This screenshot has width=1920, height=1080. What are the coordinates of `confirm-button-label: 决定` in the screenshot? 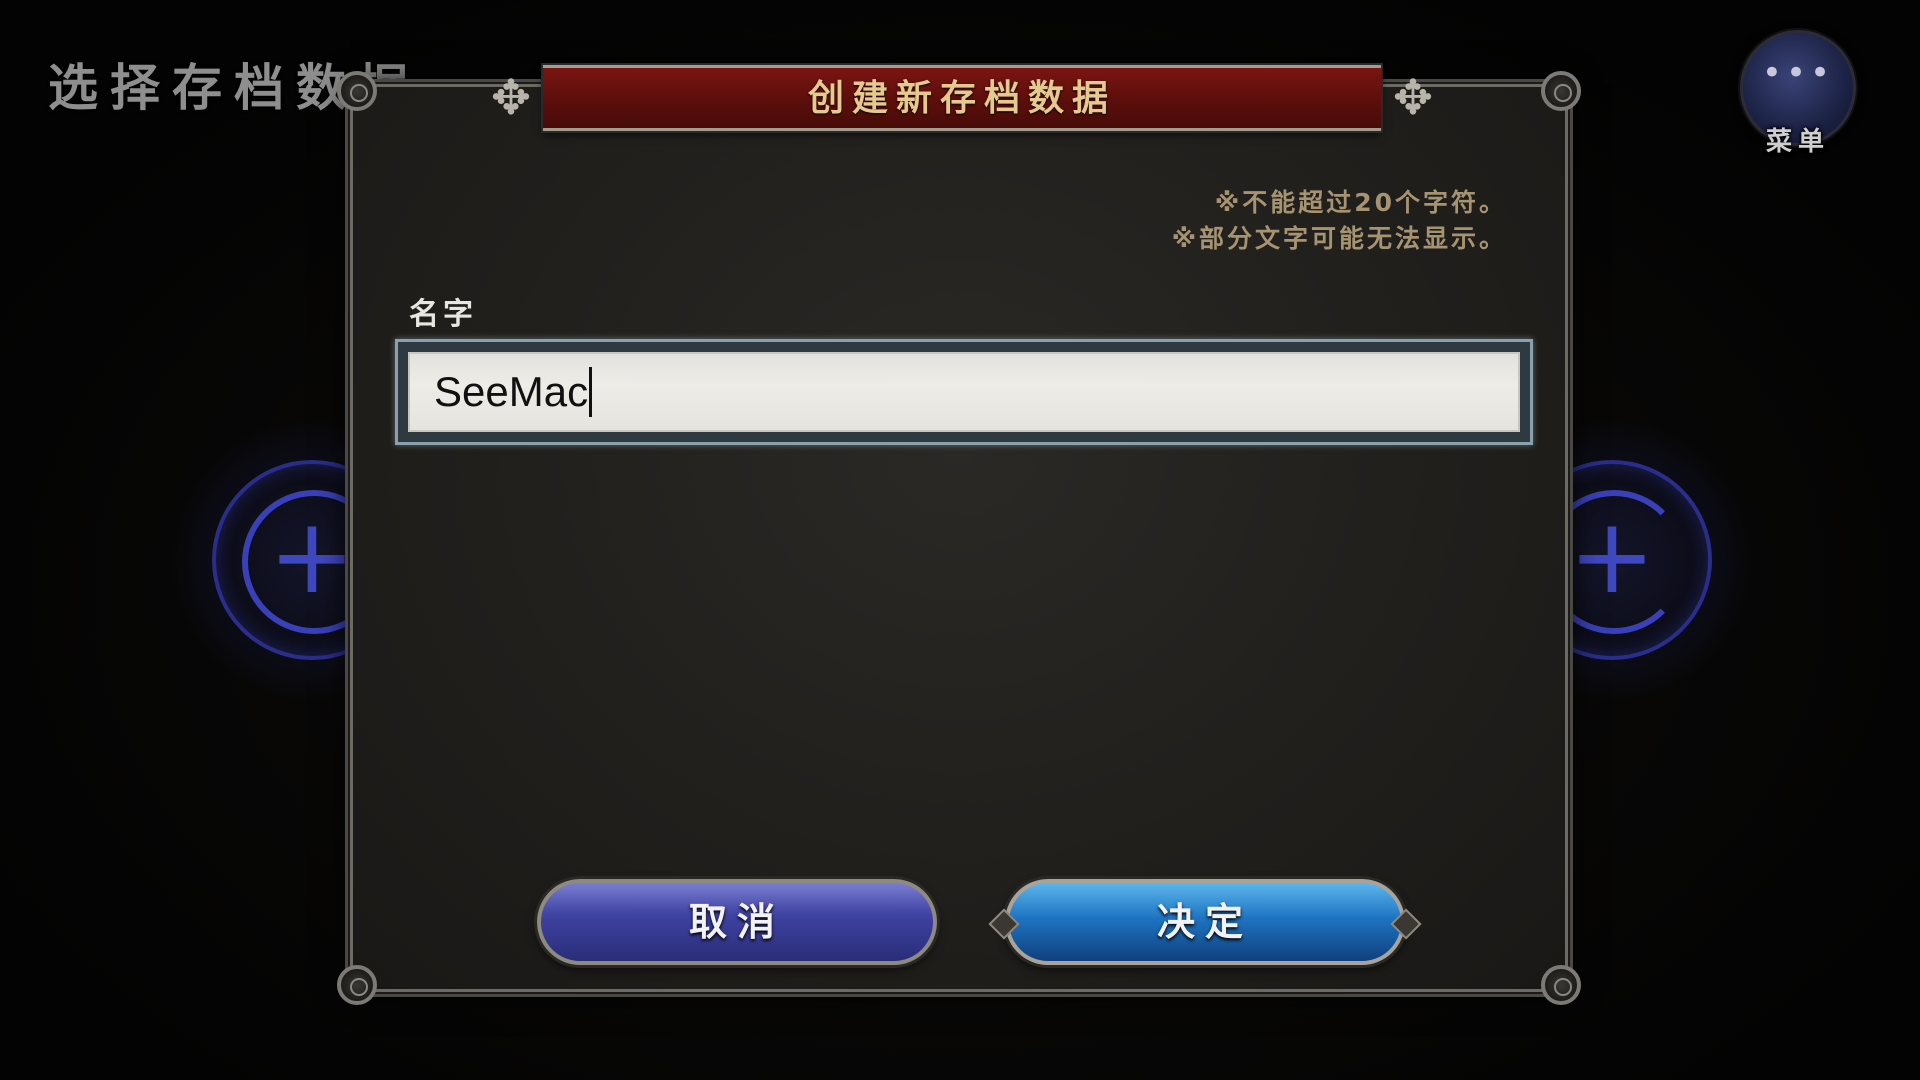 It's located at (1204, 921).